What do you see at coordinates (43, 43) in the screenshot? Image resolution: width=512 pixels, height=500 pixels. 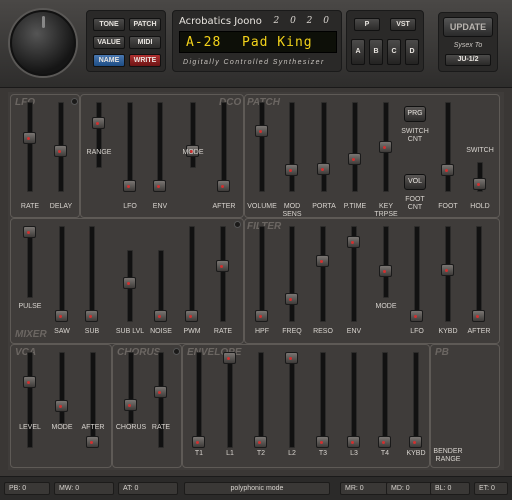 I see `volume-knob` at bounding box center [43, 43].